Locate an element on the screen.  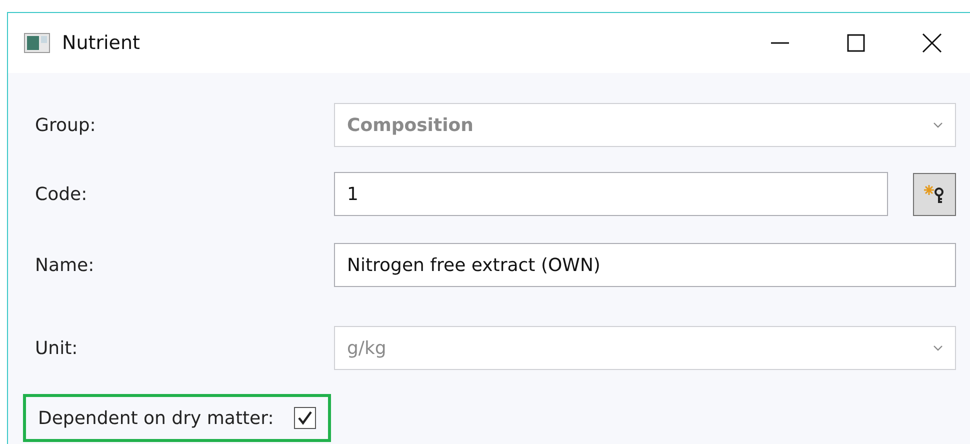
key-icon is located at coordinates (934, 194).